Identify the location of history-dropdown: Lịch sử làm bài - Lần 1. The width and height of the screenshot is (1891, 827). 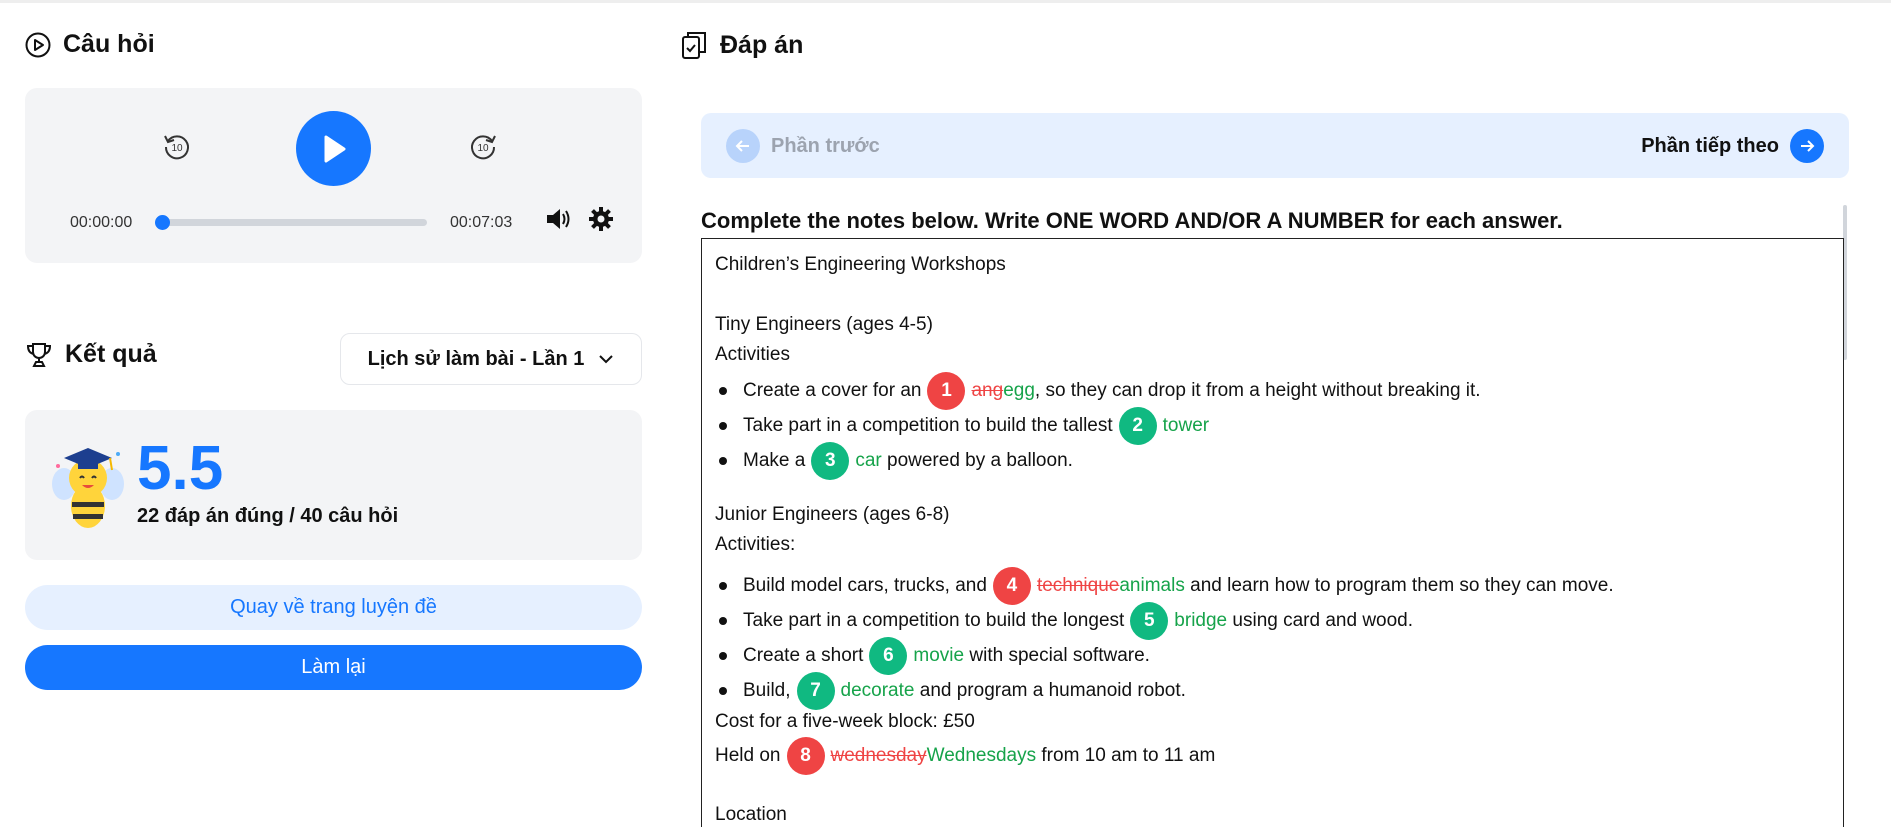
(491, 359).